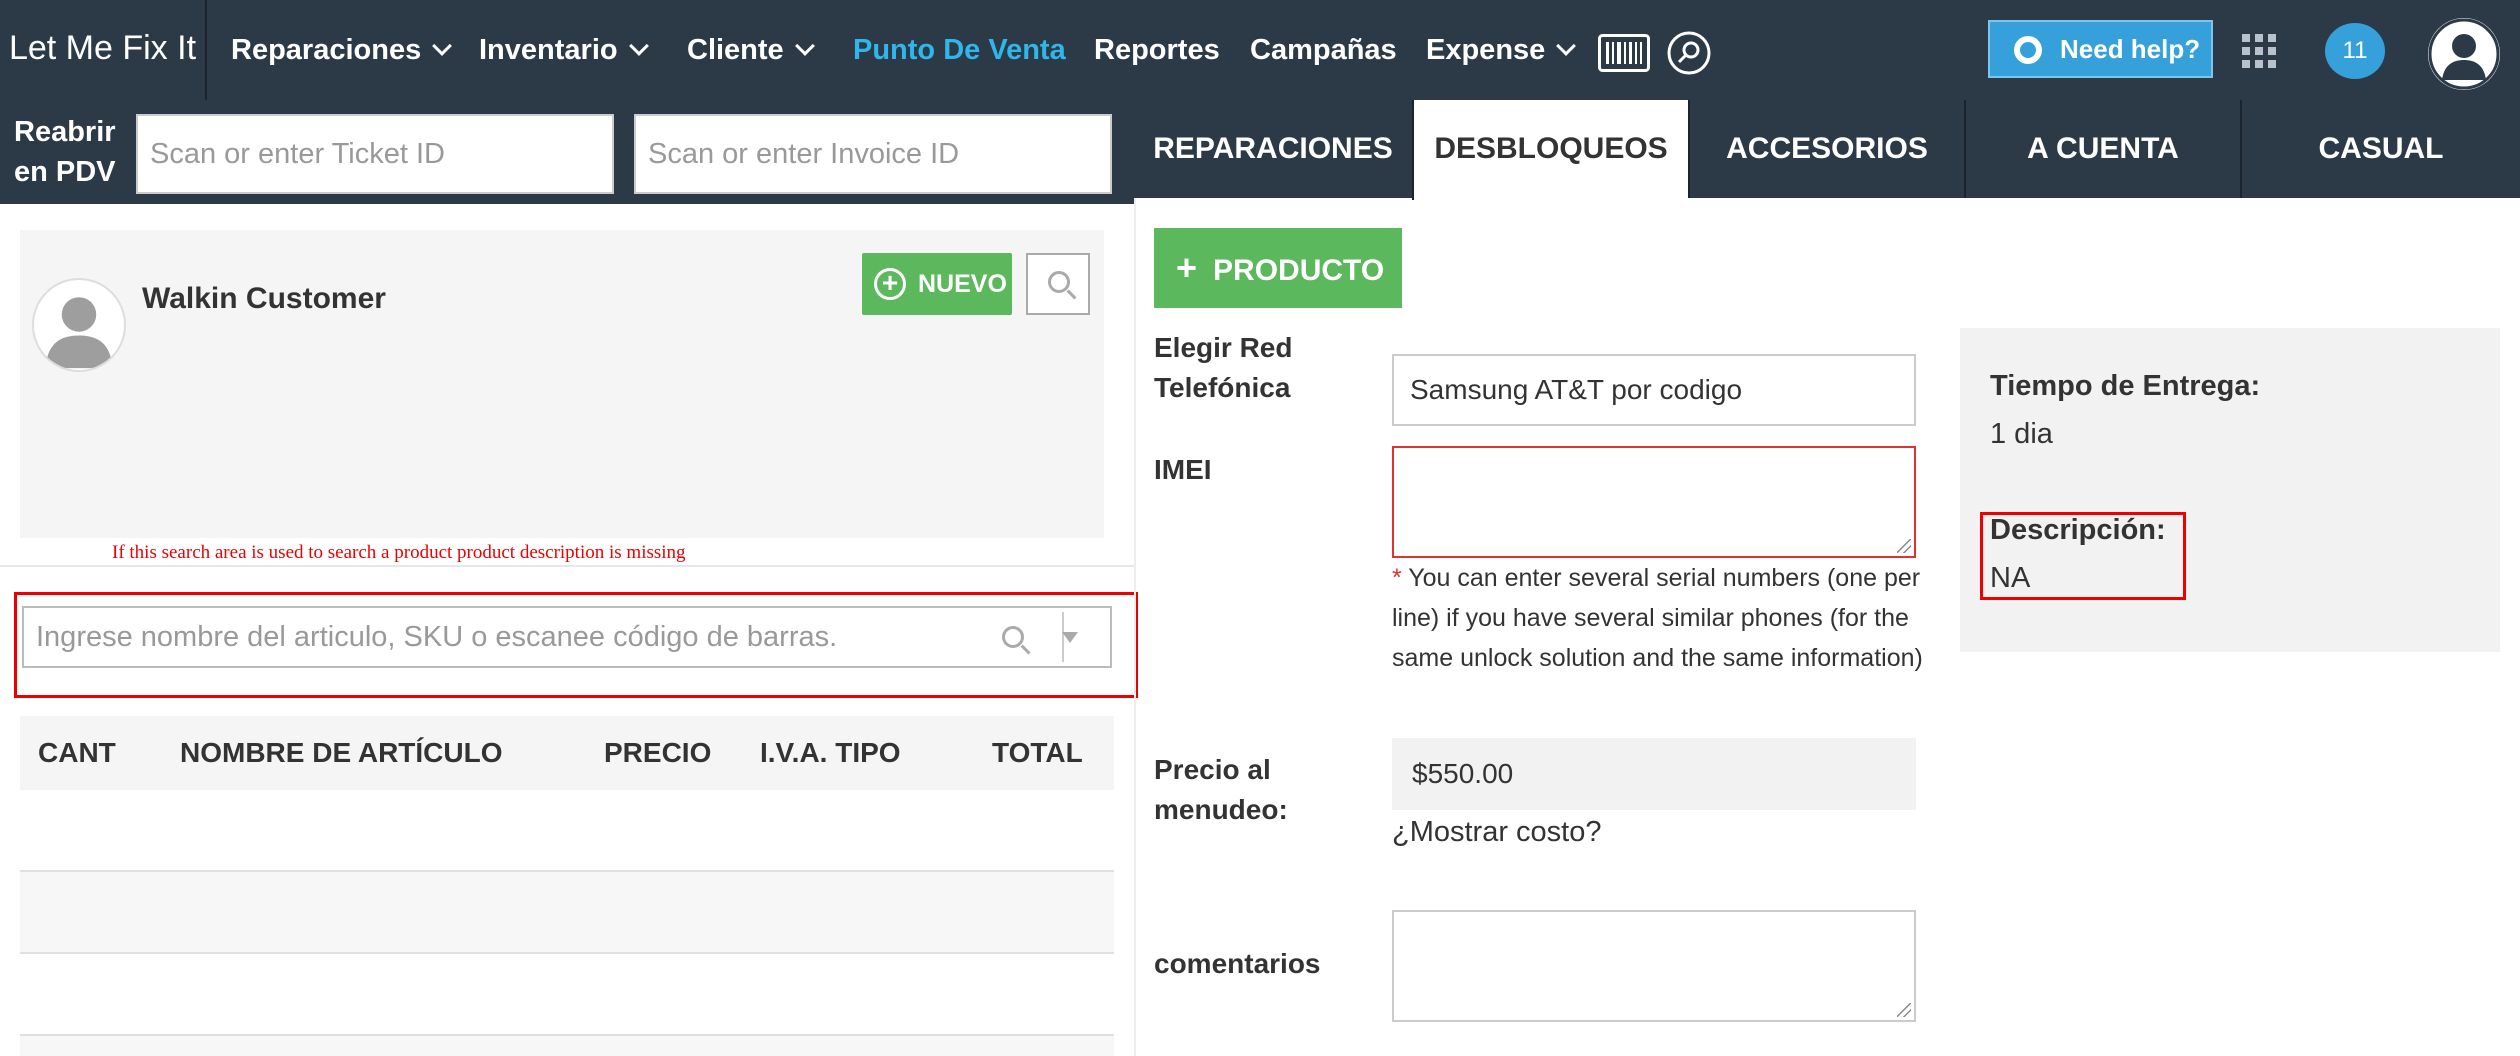  What do you see at coordinates (2380, 149) in the screenshot?
I see `tab-casual: CASUAL` at bounding box center [2380, 149].